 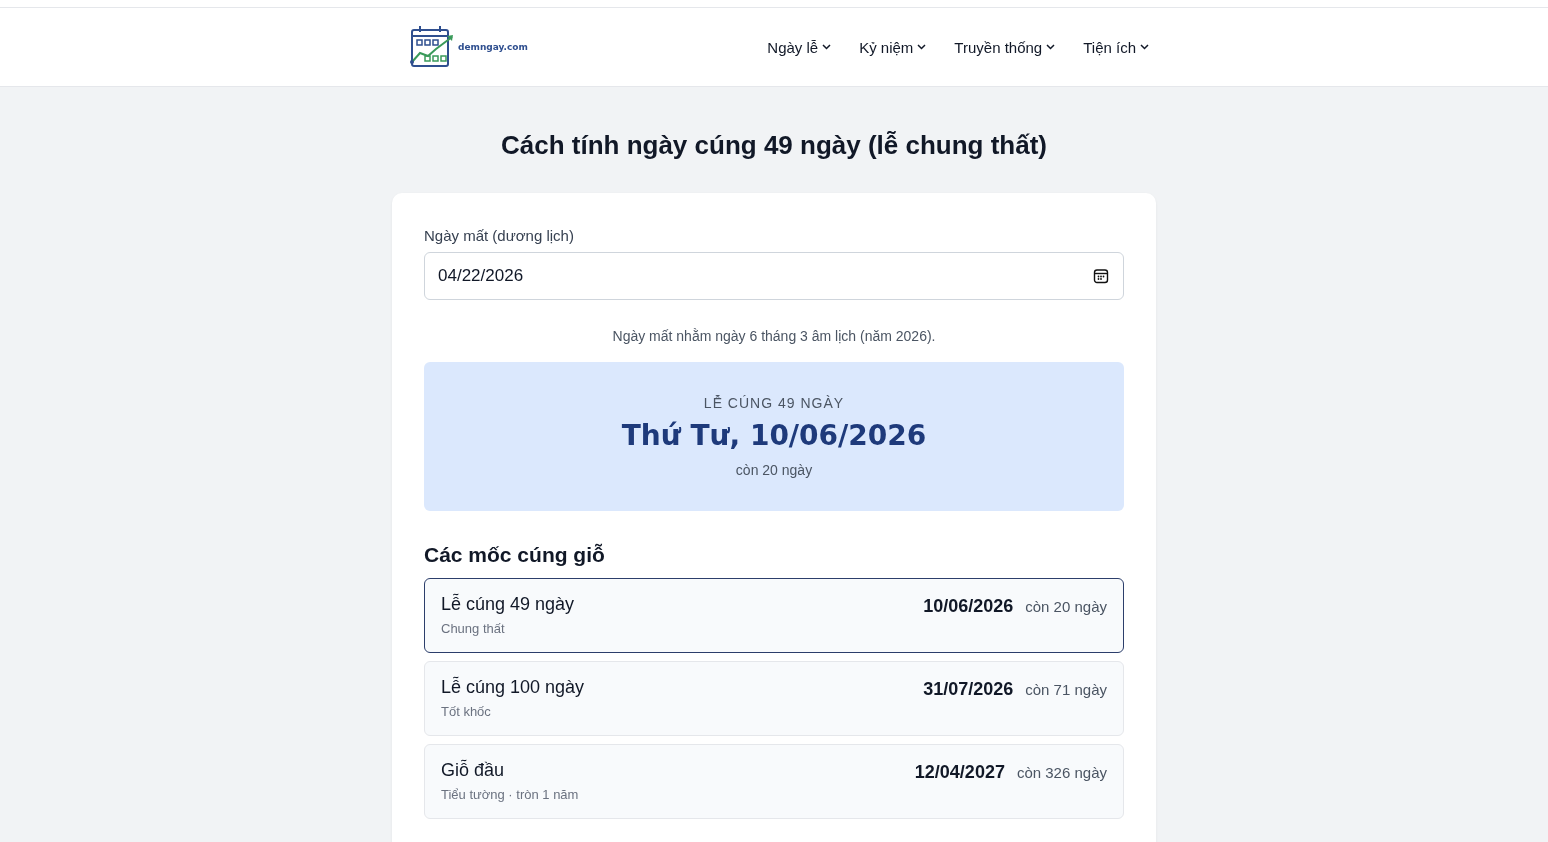 I want to click on milestone-date: 31/07/2026, so click(x=968, y=689).